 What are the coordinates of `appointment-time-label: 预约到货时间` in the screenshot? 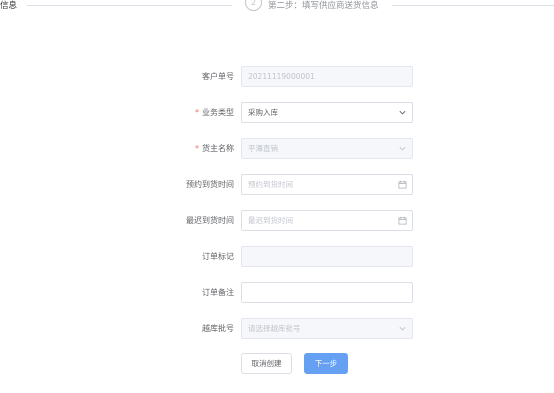 It's located at (210, 184).